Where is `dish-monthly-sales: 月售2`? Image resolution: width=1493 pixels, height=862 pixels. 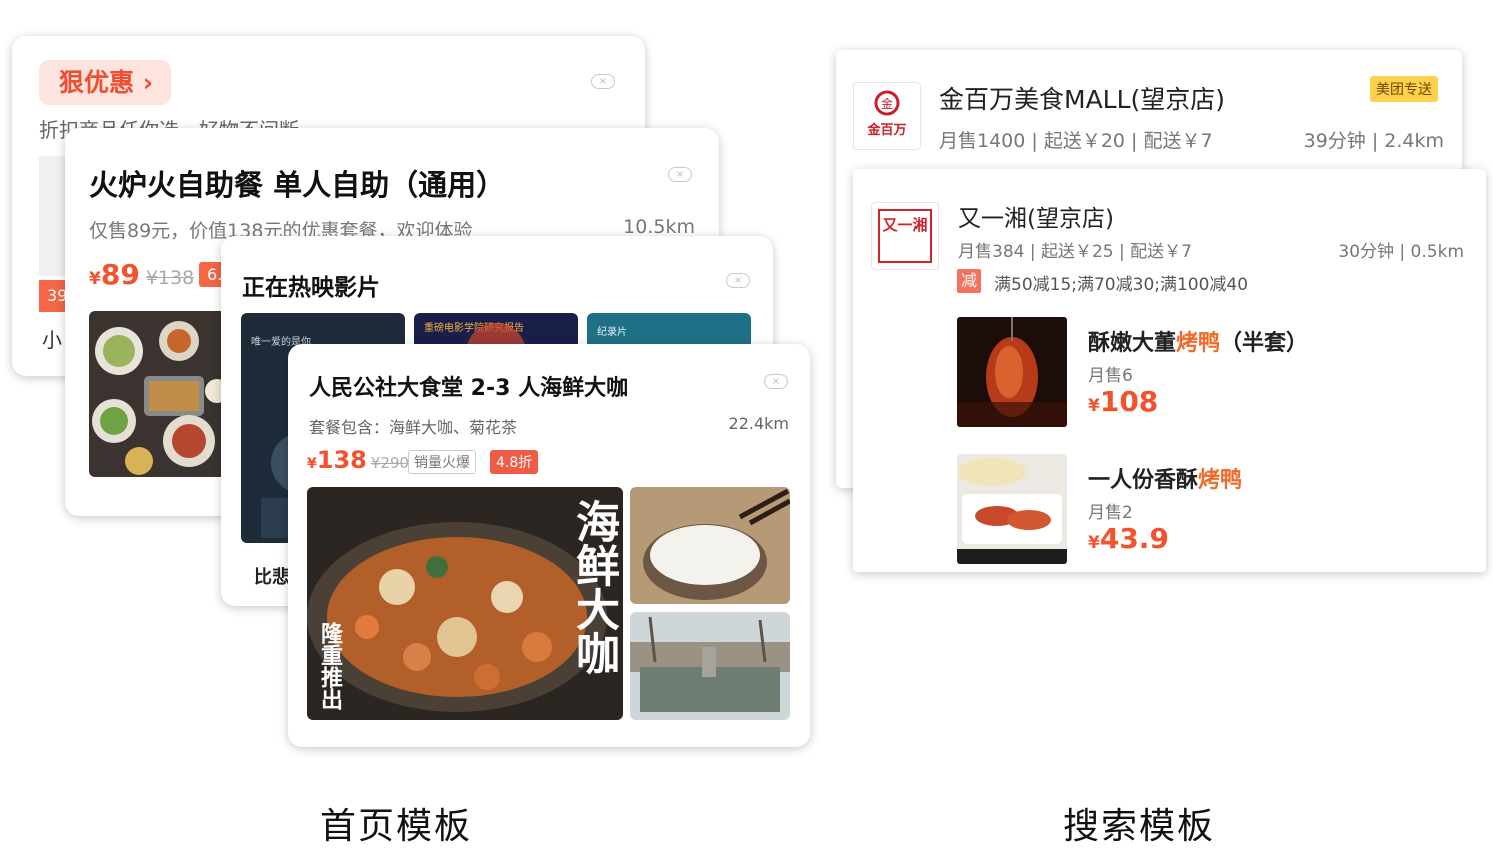
dish-monthly-sales: 月售2 is located at coordinates (1110, 513).